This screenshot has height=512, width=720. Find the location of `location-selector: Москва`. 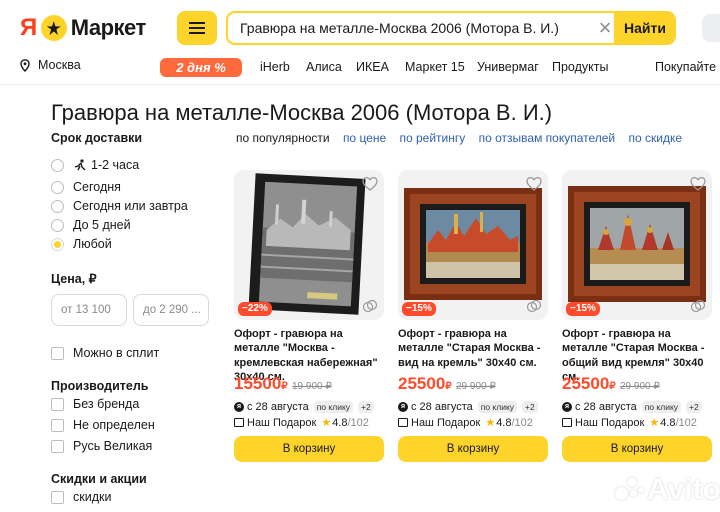

location-selector: Москва is located at coordinates (50, 65).